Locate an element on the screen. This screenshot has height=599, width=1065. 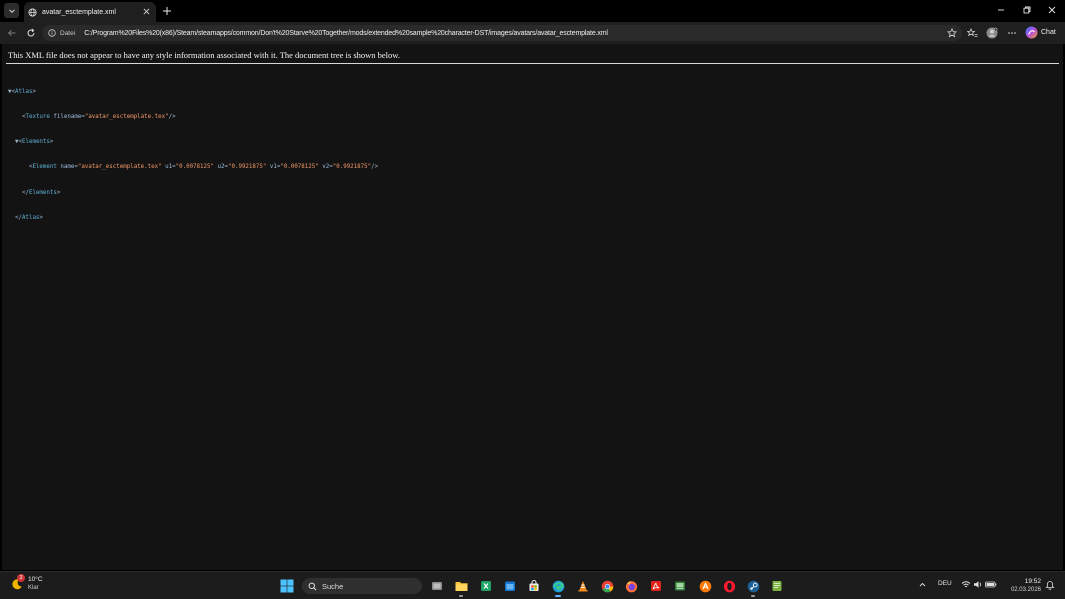
clock-time: 19:52 is located at coordinates (1032, 581).